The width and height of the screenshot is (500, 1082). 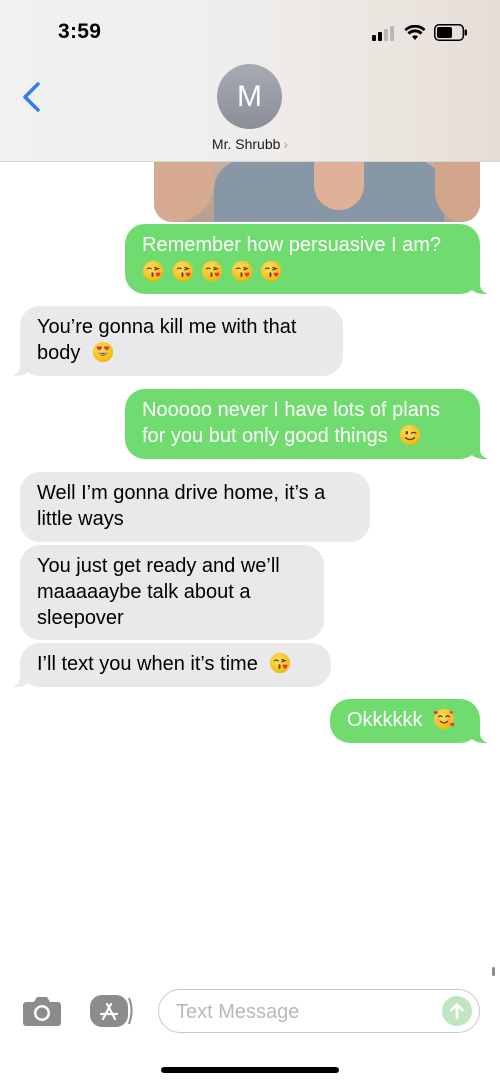 I want to click on status-time: 3:59, so click(x=80, y=31).